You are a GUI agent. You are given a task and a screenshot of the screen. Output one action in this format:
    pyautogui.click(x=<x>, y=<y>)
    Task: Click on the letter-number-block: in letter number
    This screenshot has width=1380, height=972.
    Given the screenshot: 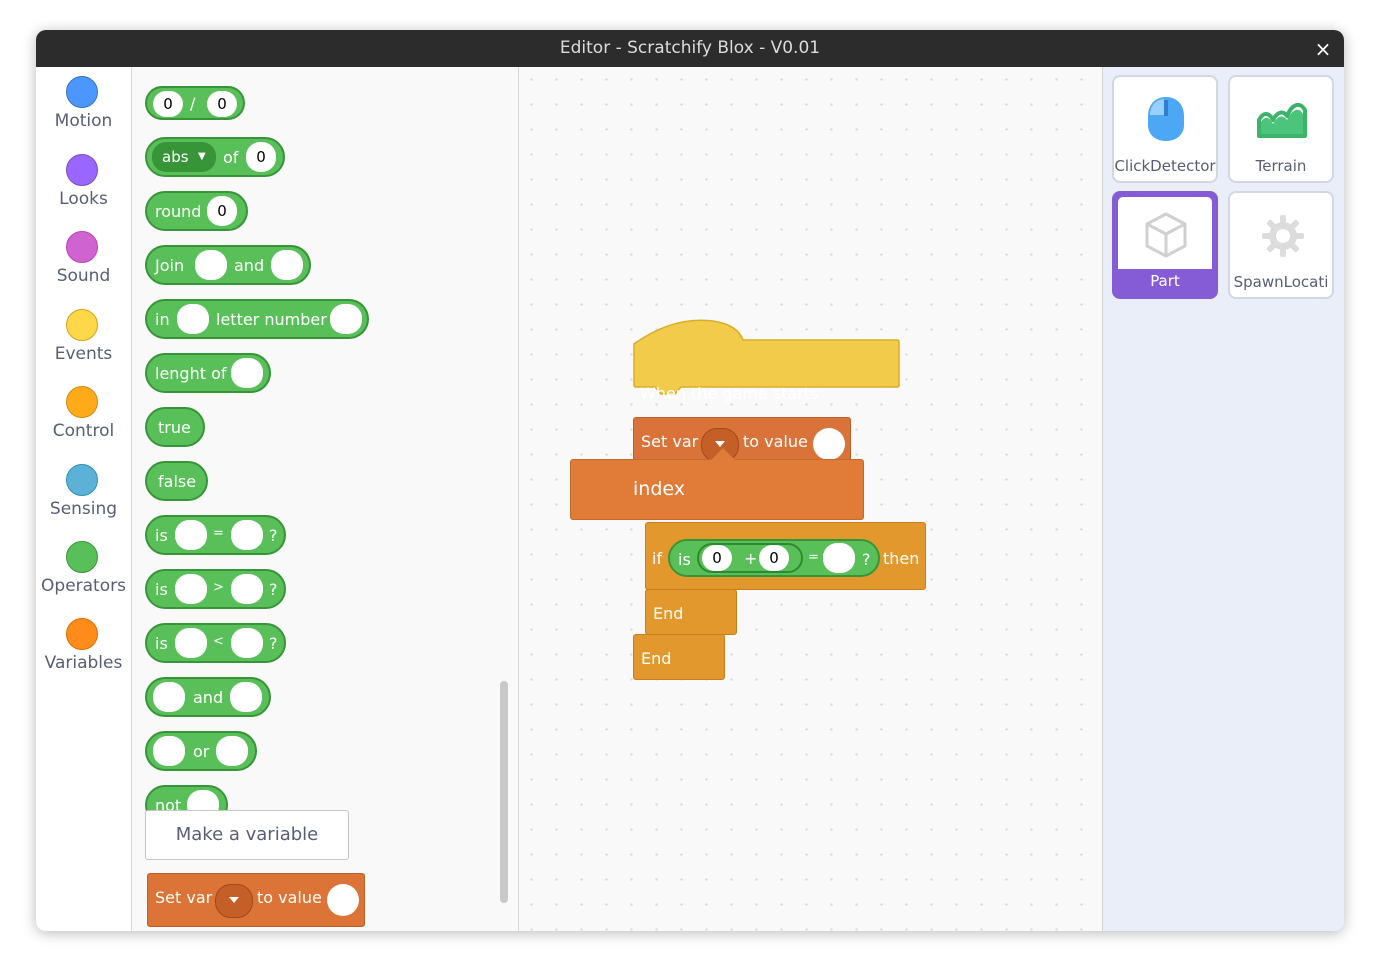 What is the action you would take?
    pyautogui.click(x=257, y=319)
    